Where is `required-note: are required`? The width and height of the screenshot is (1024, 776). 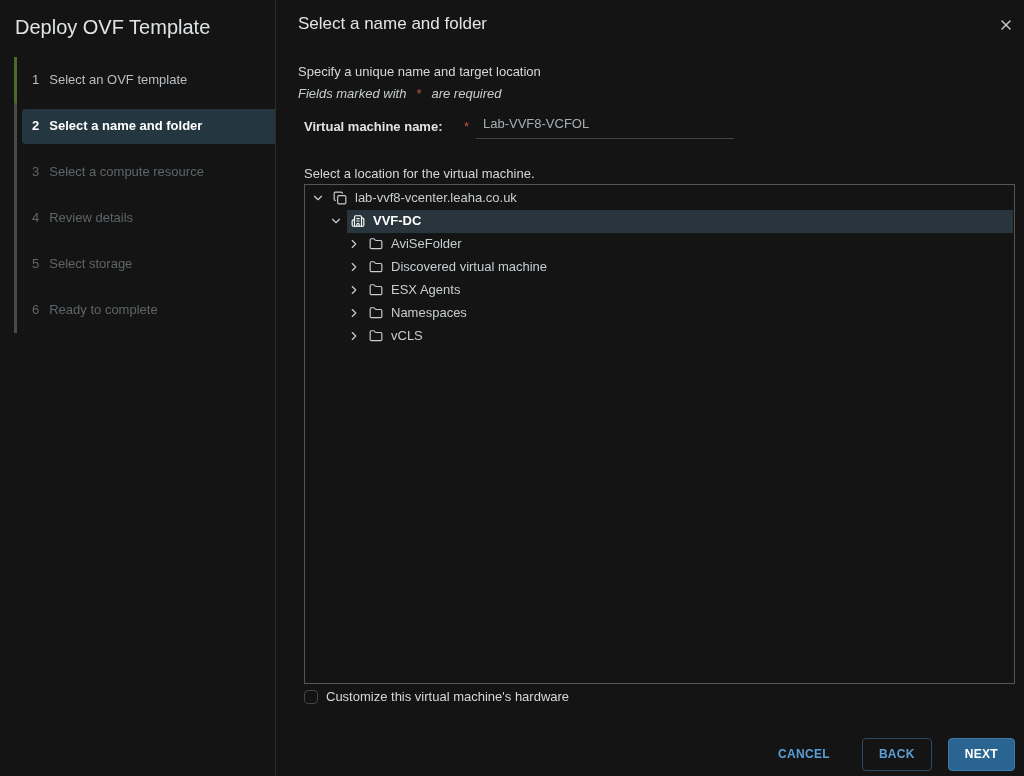
required-note: are required is located at coordinates (466, 93).